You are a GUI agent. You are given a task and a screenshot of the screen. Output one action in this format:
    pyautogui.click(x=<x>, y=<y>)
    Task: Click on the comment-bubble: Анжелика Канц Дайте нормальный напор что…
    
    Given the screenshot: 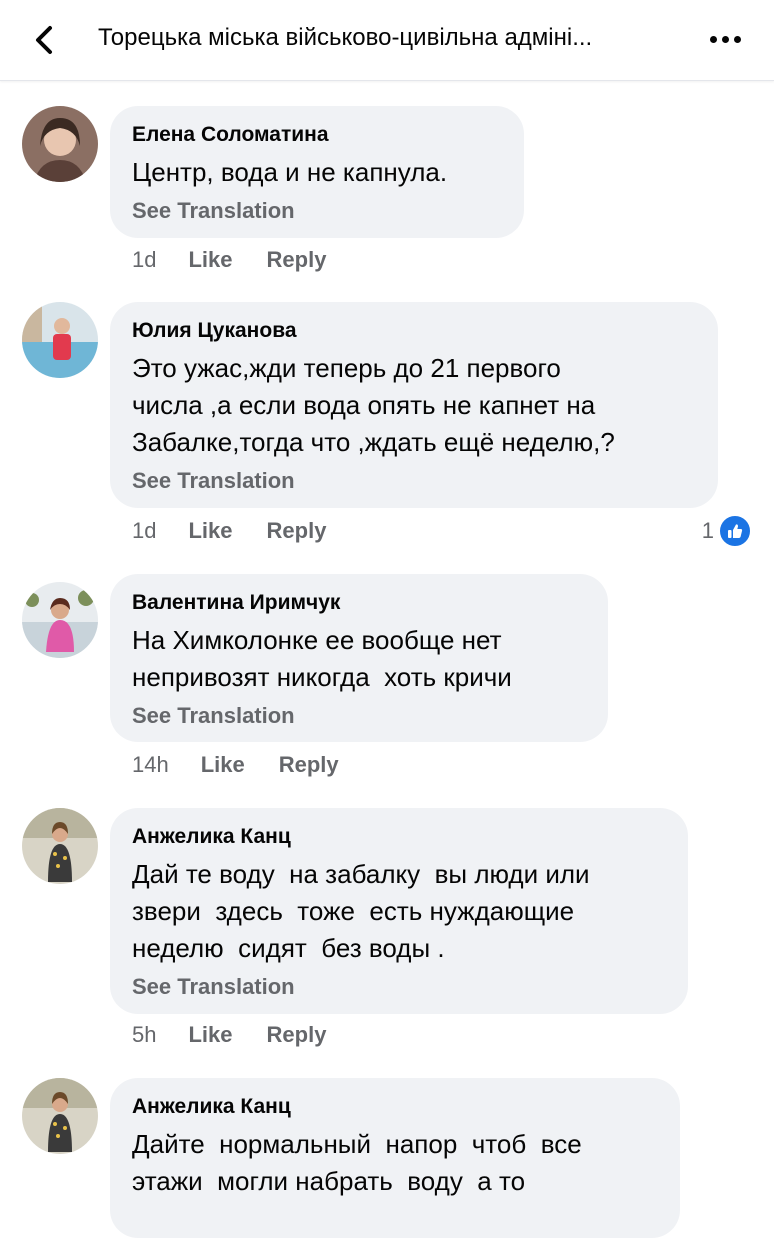 What is the action you would take?
    pyautogui.click(x=395, y=1158)
    